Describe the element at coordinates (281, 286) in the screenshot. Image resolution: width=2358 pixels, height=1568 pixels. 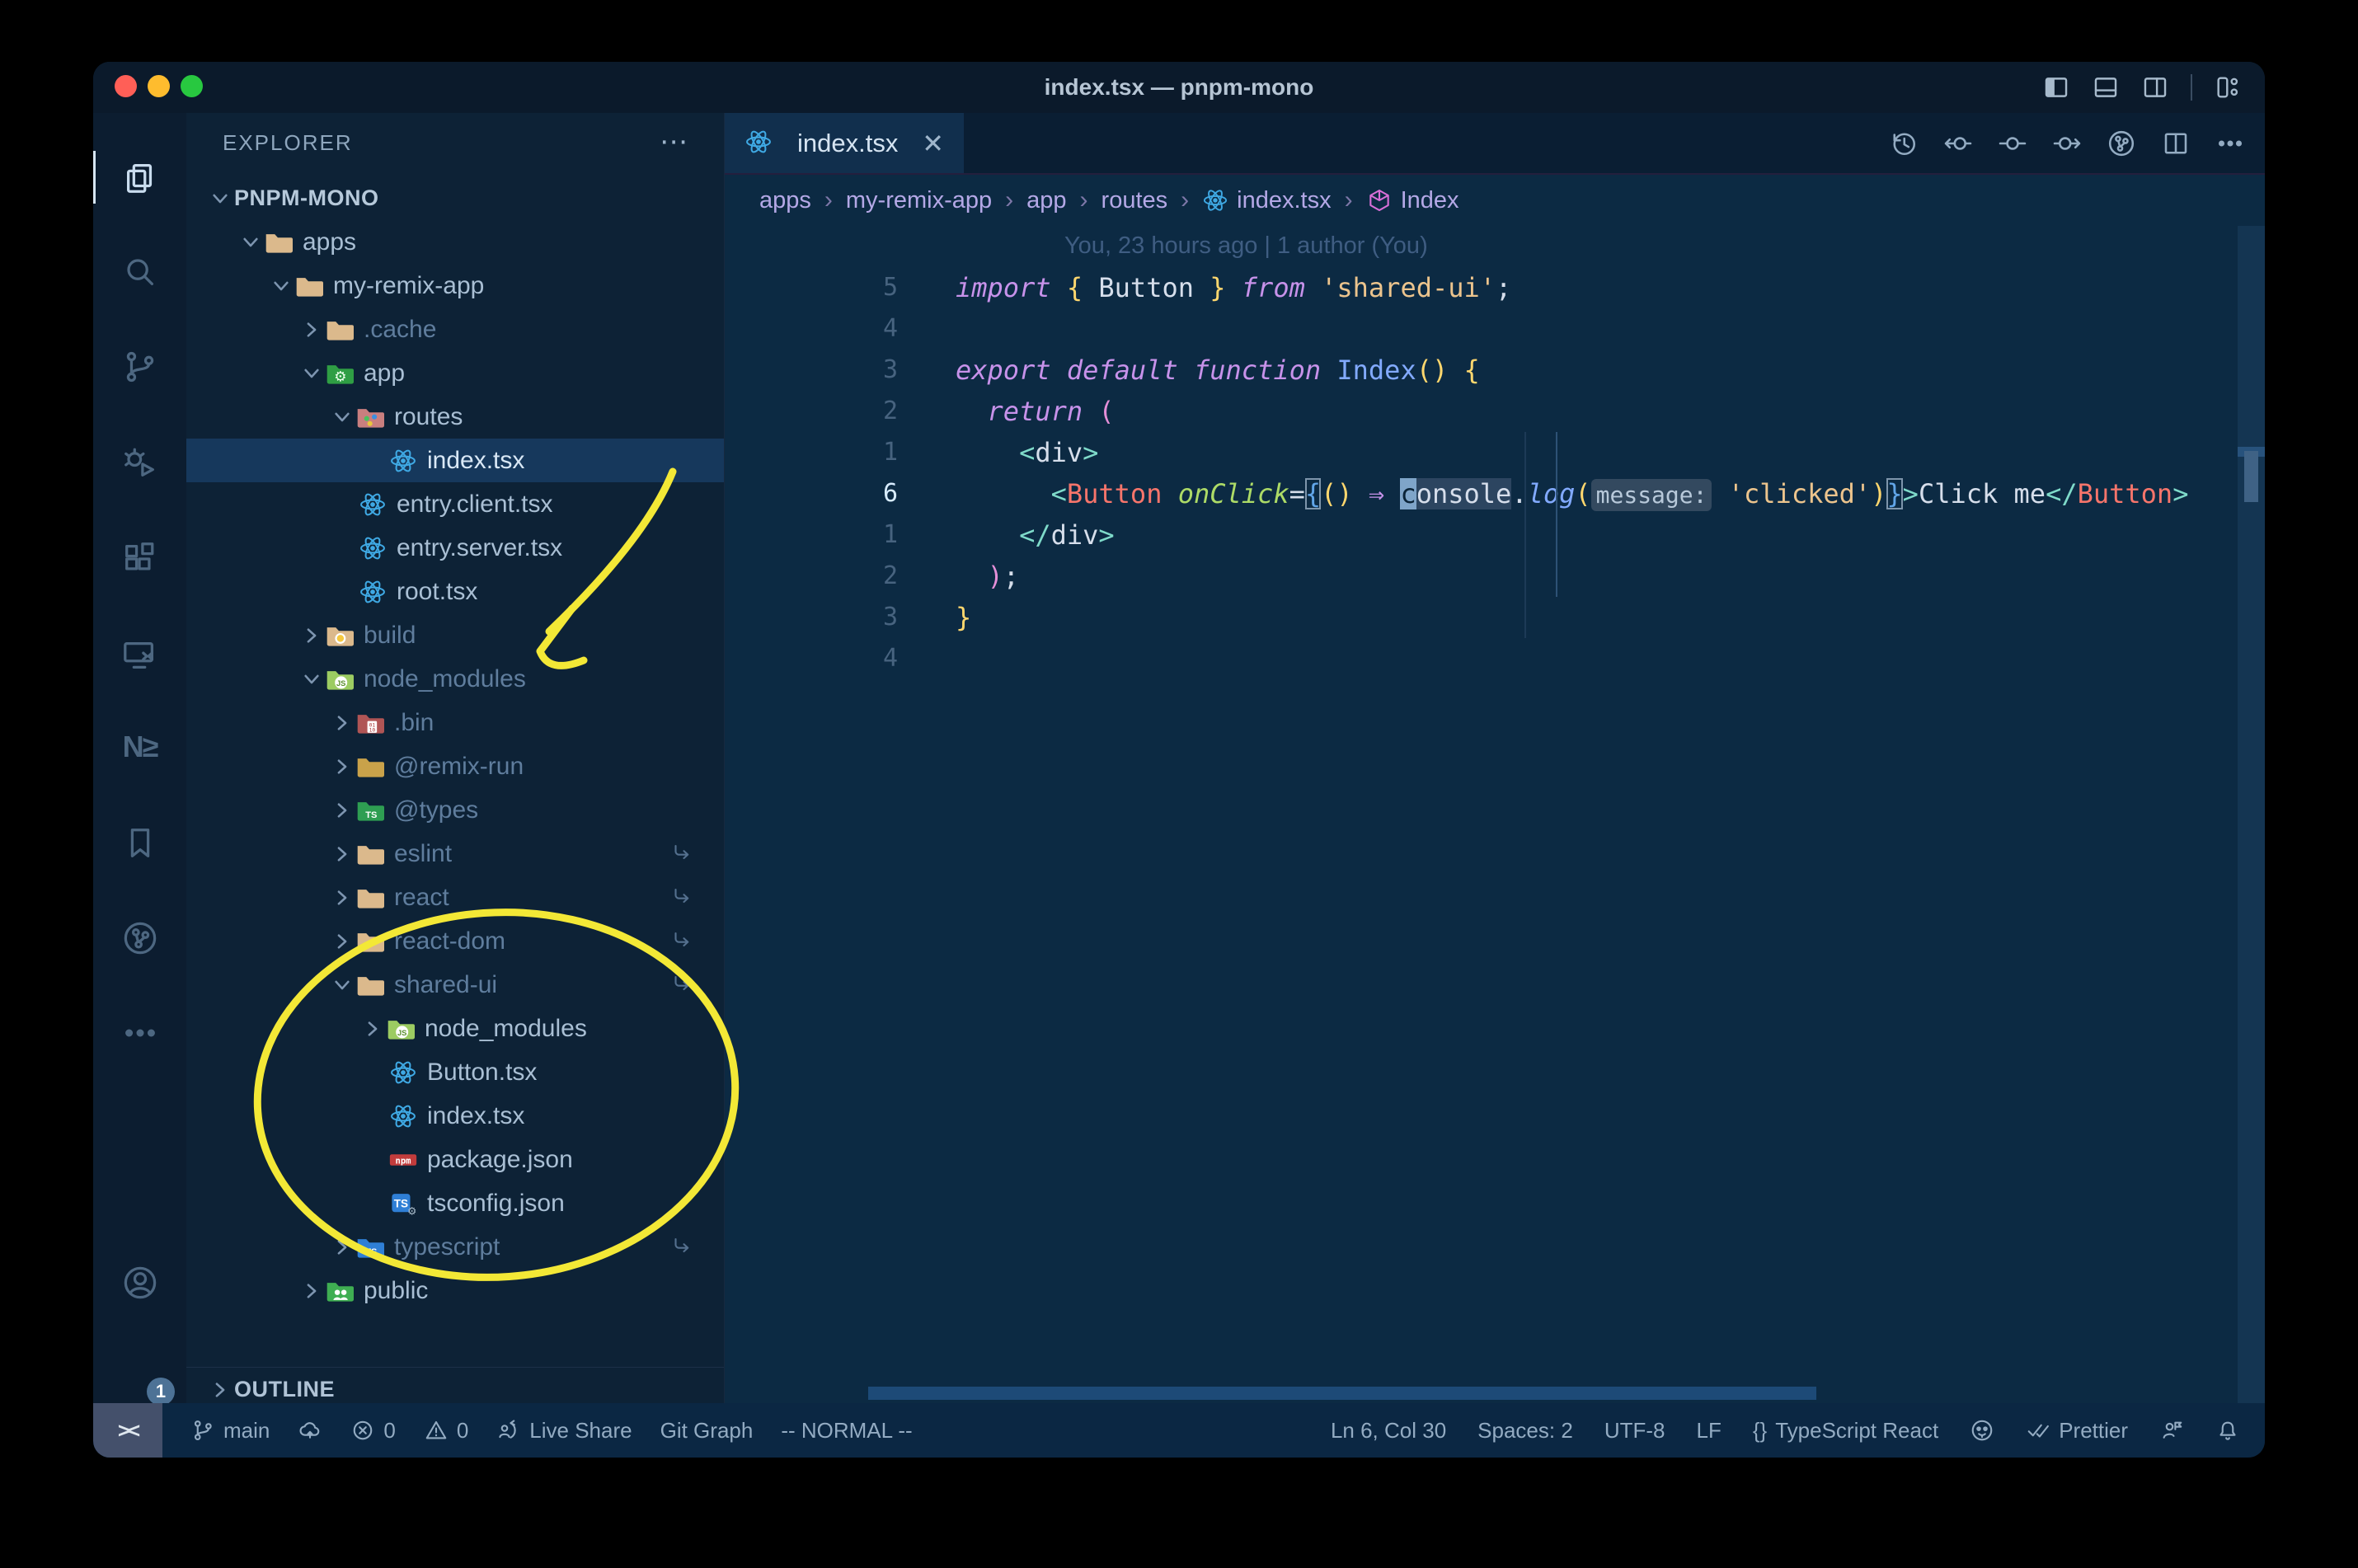
I see `chevron-down-icon` at that location.